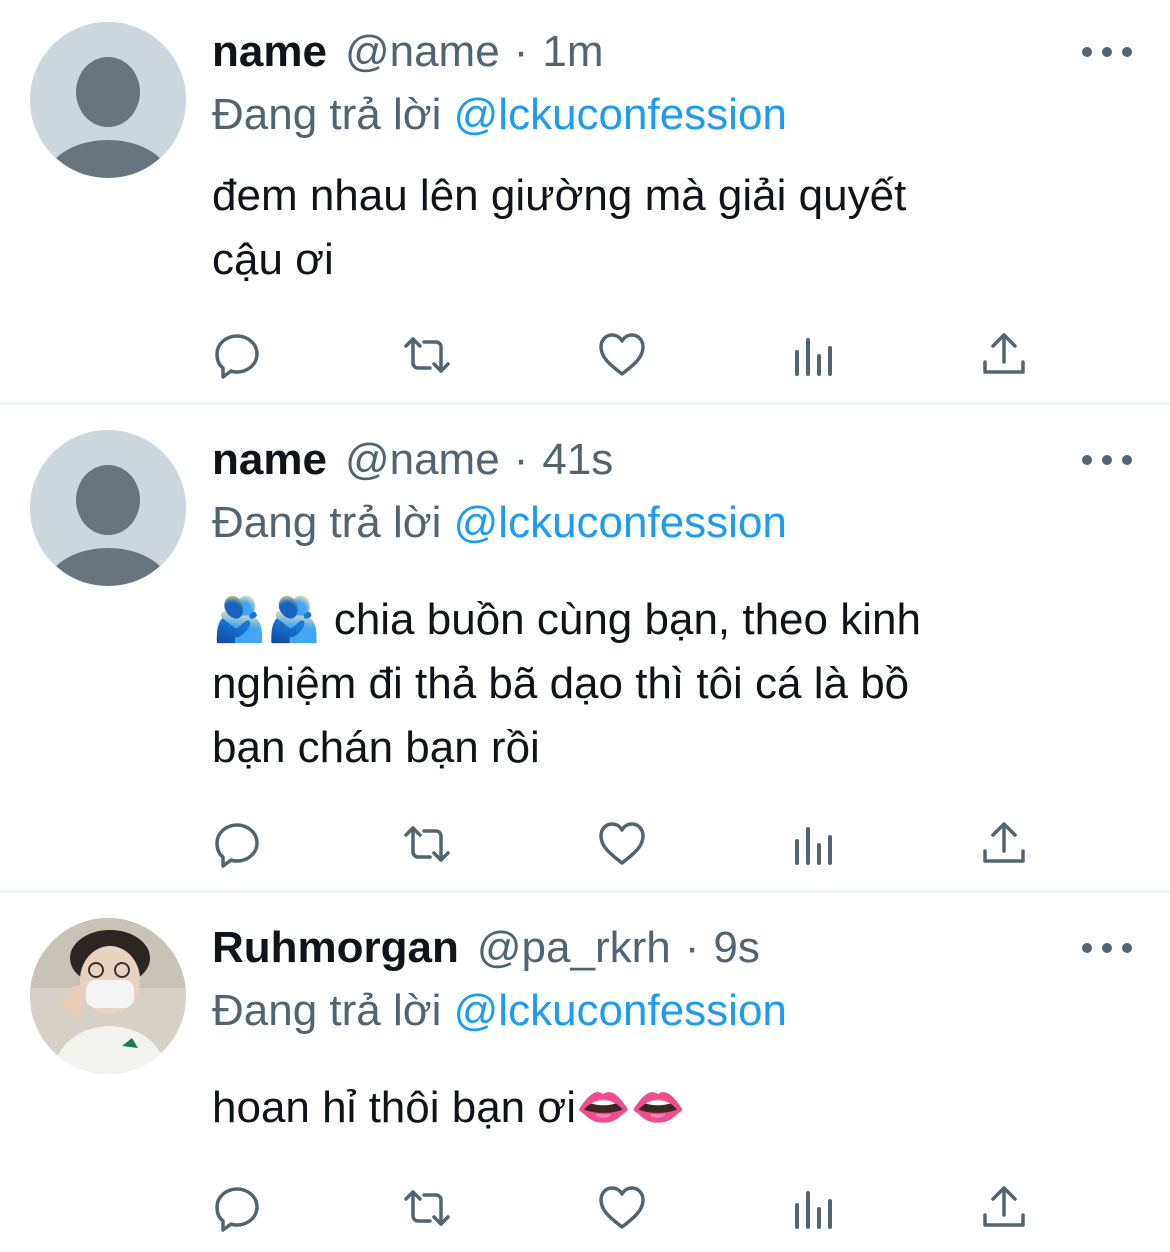  What do you see at coordinates (559, 195) in the screenshot?
I see `tweet-text-line: đem nhau lên giường mà giải quyết` at bounding box center [559, 195].